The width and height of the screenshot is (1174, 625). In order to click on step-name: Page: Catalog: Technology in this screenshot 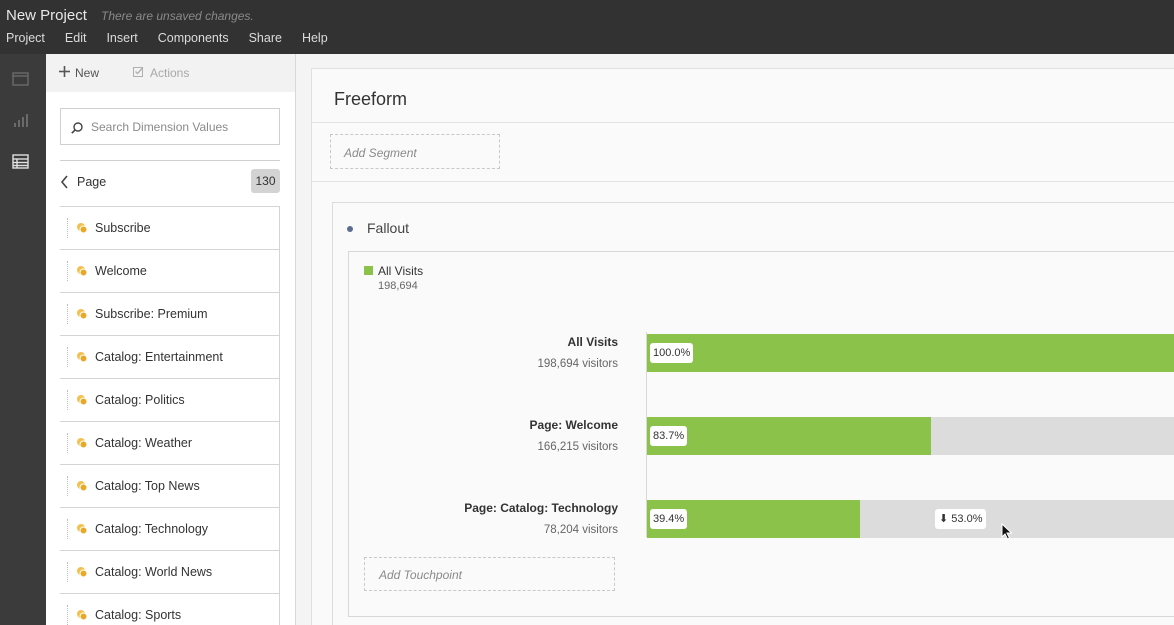, I will do `click(541, 508)`.